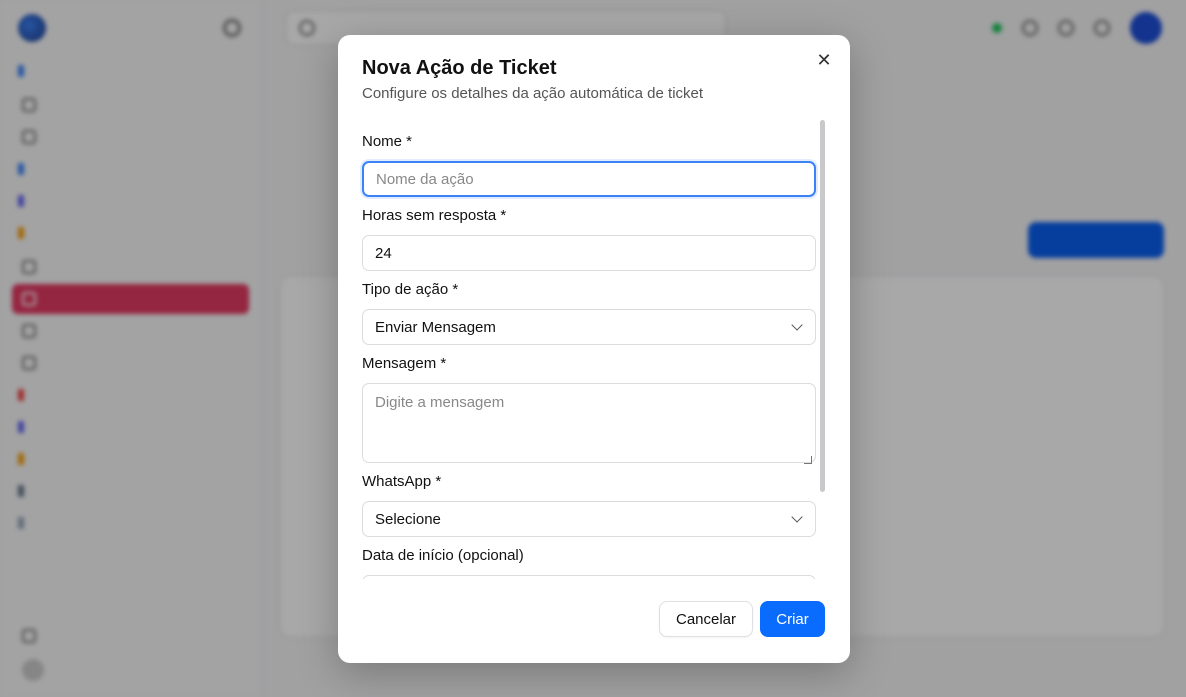 The image size is (1186, 697). I want to click on resize-handle-icon, so click(808, 460).